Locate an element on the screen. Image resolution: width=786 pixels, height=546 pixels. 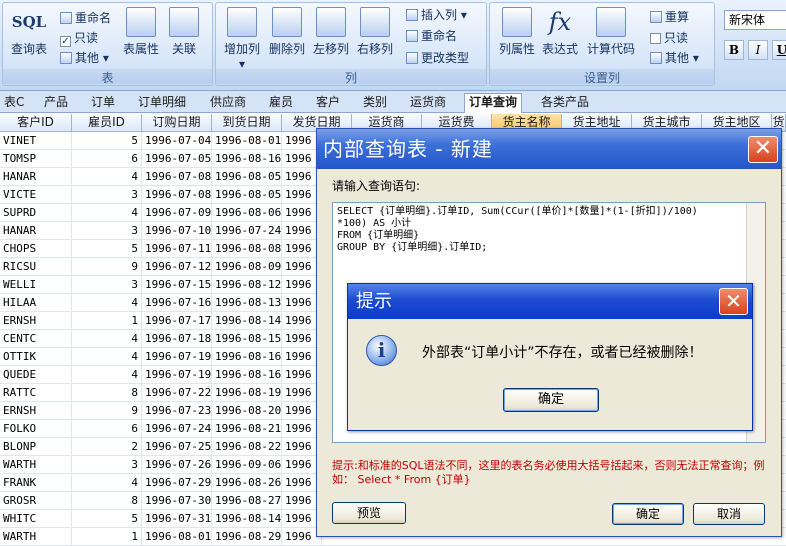
table-cell: 1996-07-19 is located at coordinates (177, 375).